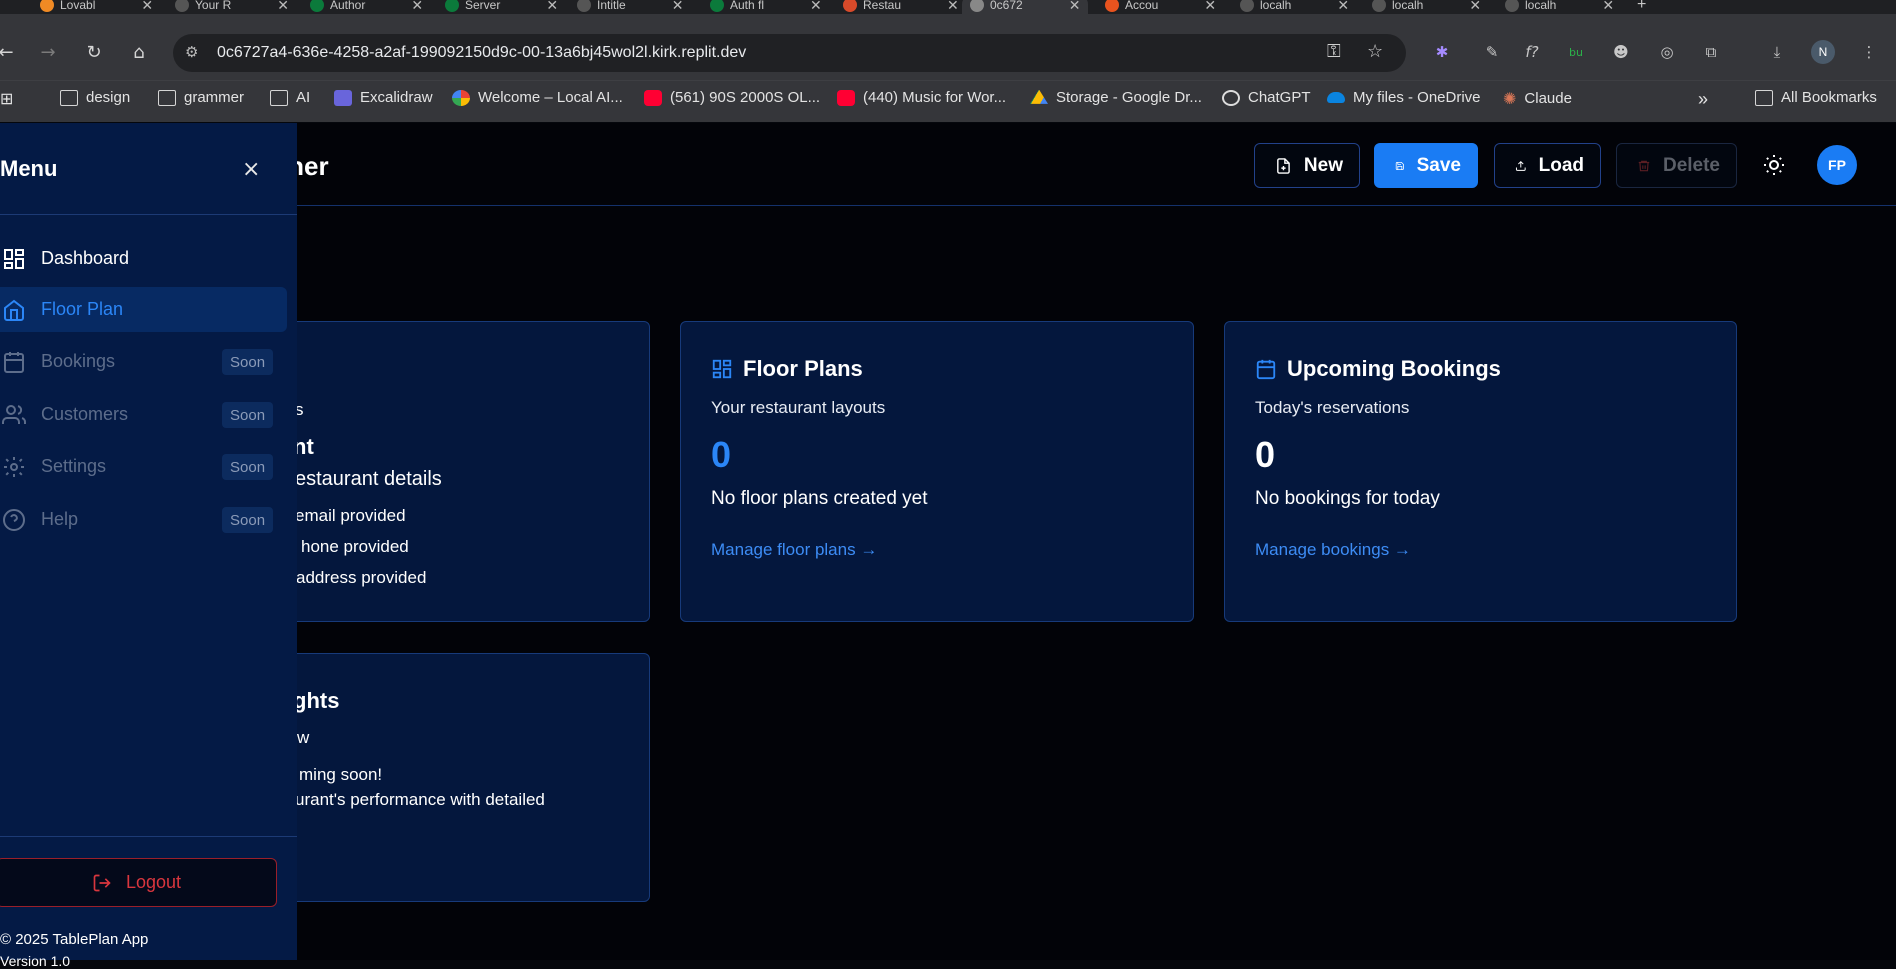 This screenshot has width=1896, height=969. I want to click on back-icon: ←, so click(9, 52).